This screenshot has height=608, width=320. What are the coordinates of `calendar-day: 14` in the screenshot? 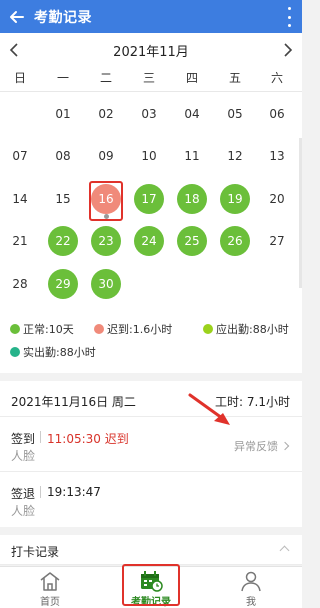 It's located at (20, 199).